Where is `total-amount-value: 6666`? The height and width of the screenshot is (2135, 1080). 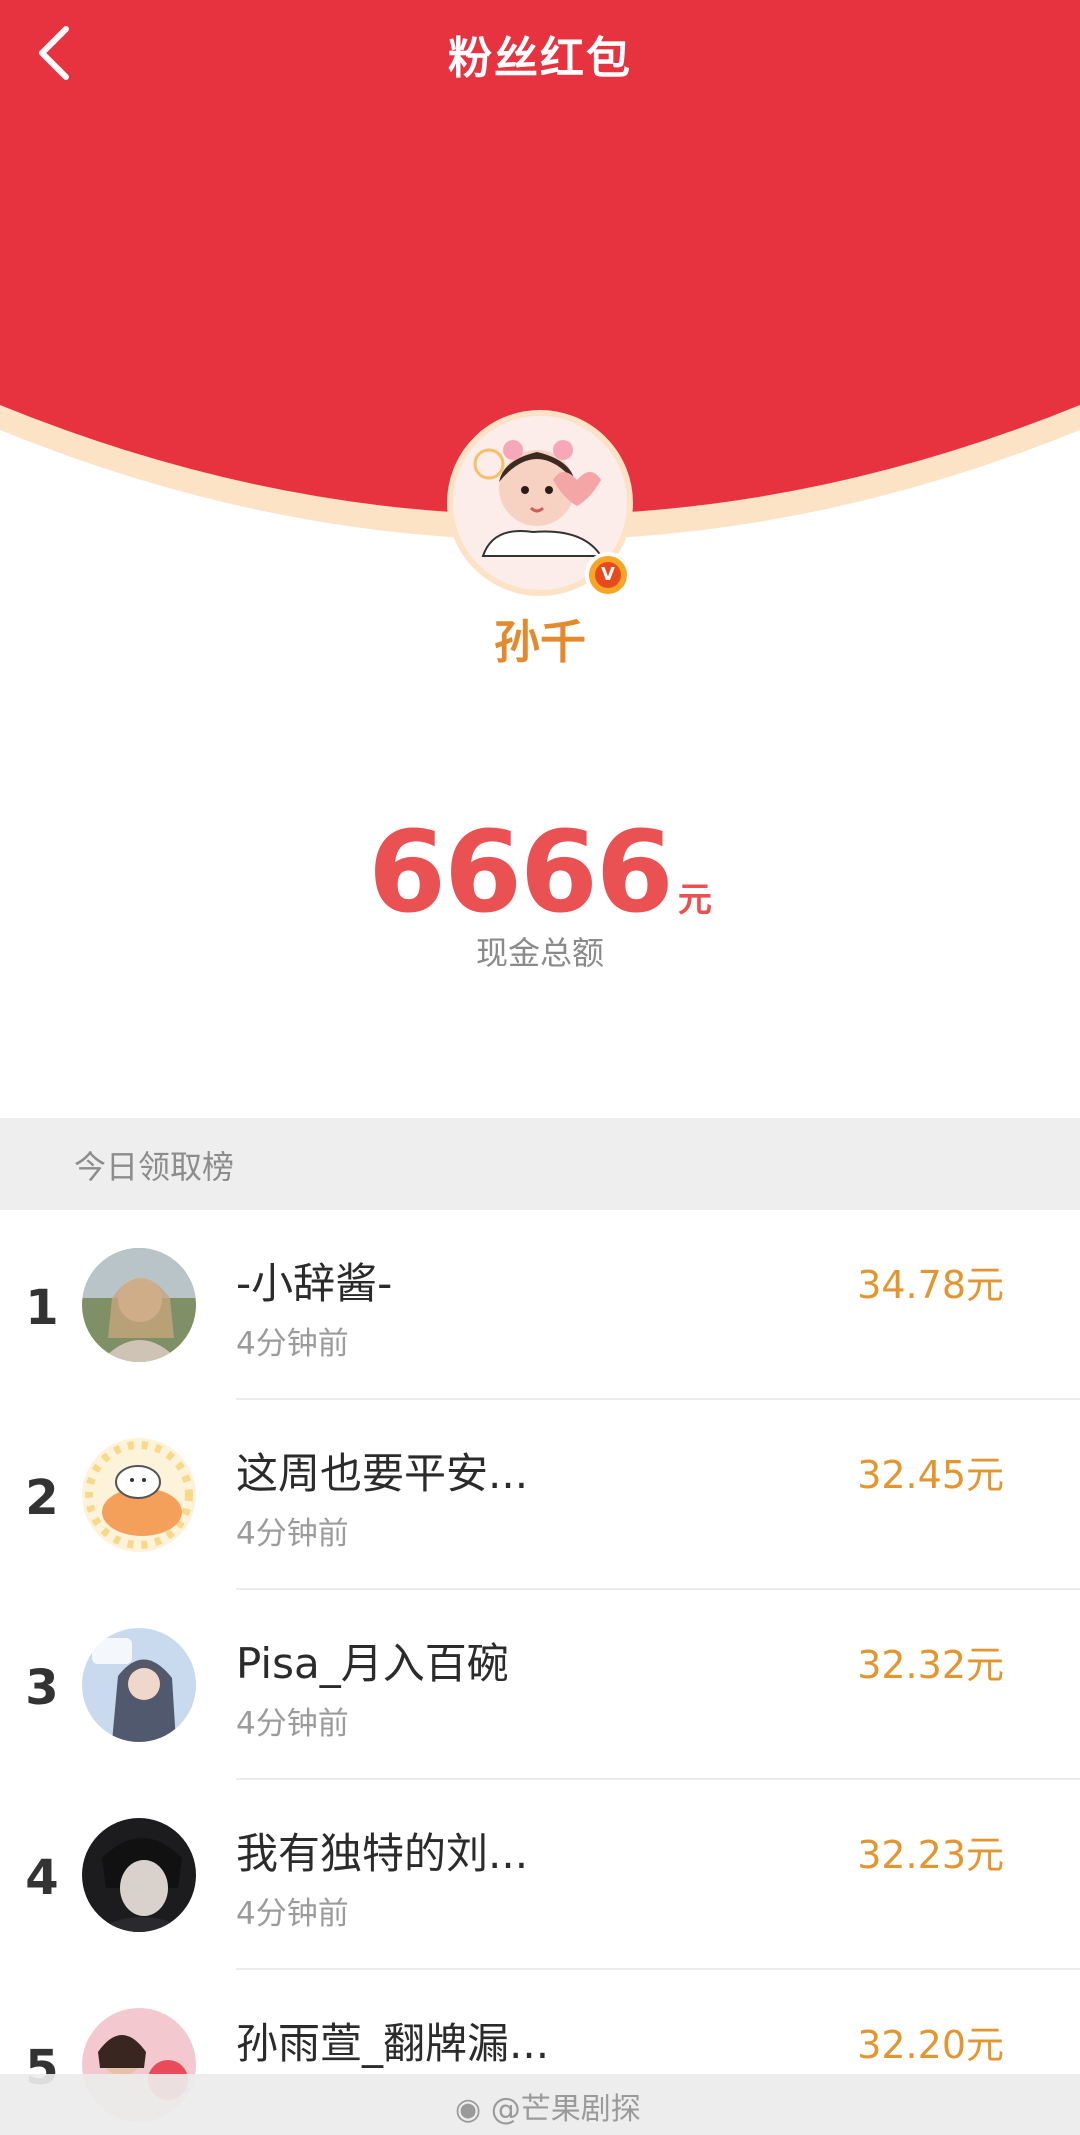 total-amount-value: 6666 is located at coordinates (521, 873).